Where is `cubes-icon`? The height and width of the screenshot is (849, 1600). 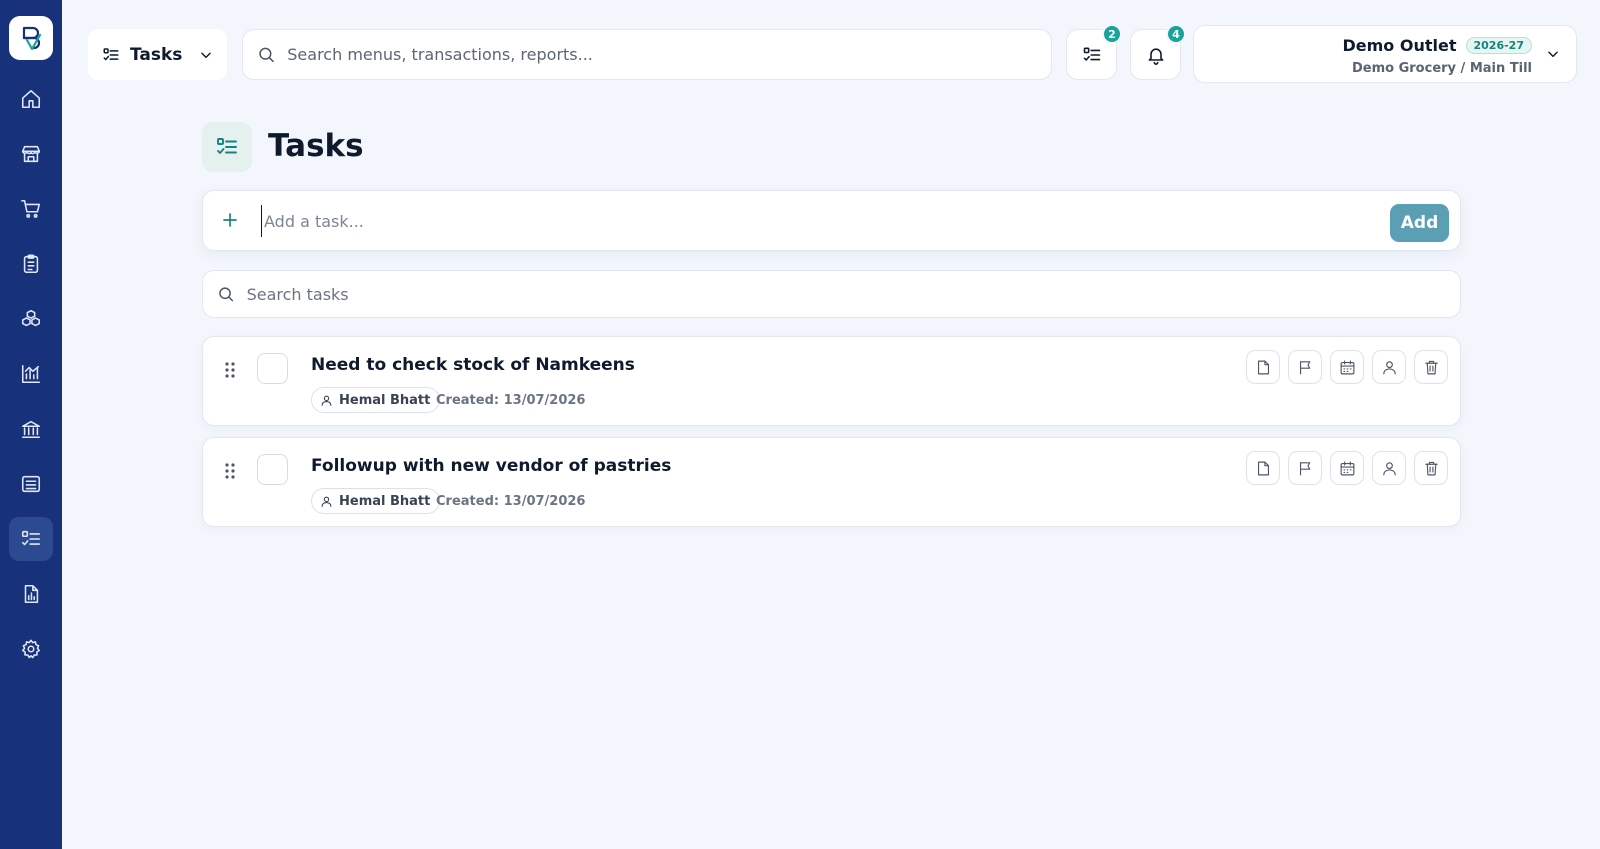 cubes-icon is located at coordinates (31, 318).